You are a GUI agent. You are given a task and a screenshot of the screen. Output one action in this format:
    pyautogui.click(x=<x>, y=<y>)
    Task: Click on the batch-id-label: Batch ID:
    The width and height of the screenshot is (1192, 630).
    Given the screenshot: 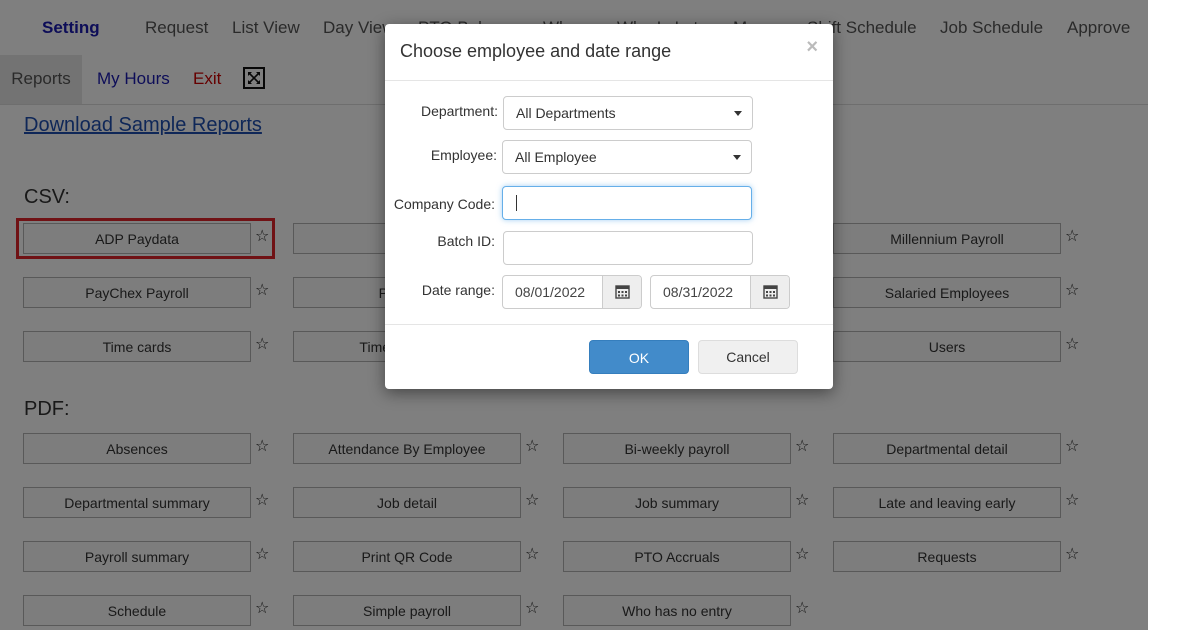 What is the action you would take?
    pyautogui.click(x=466, y=241)
    